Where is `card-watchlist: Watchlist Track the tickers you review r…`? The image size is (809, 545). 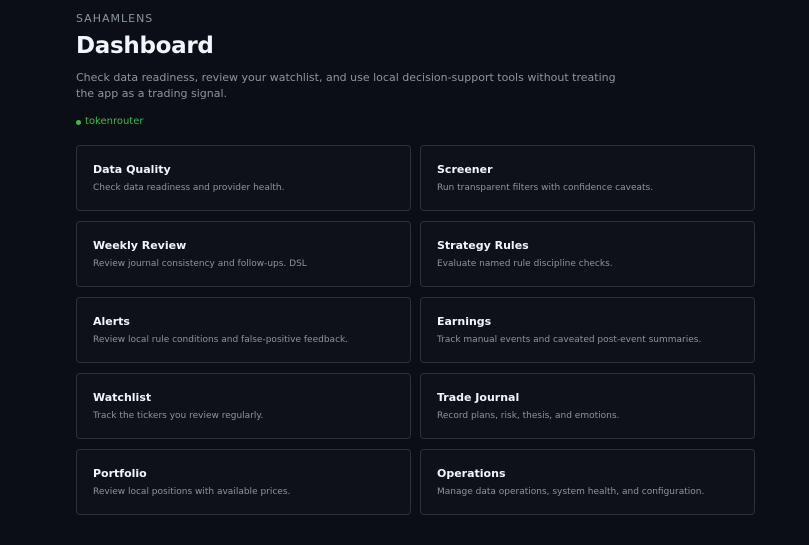
card-watchlist: Watchlist Track the tickers you review r… is located at coordinates (243, 406).